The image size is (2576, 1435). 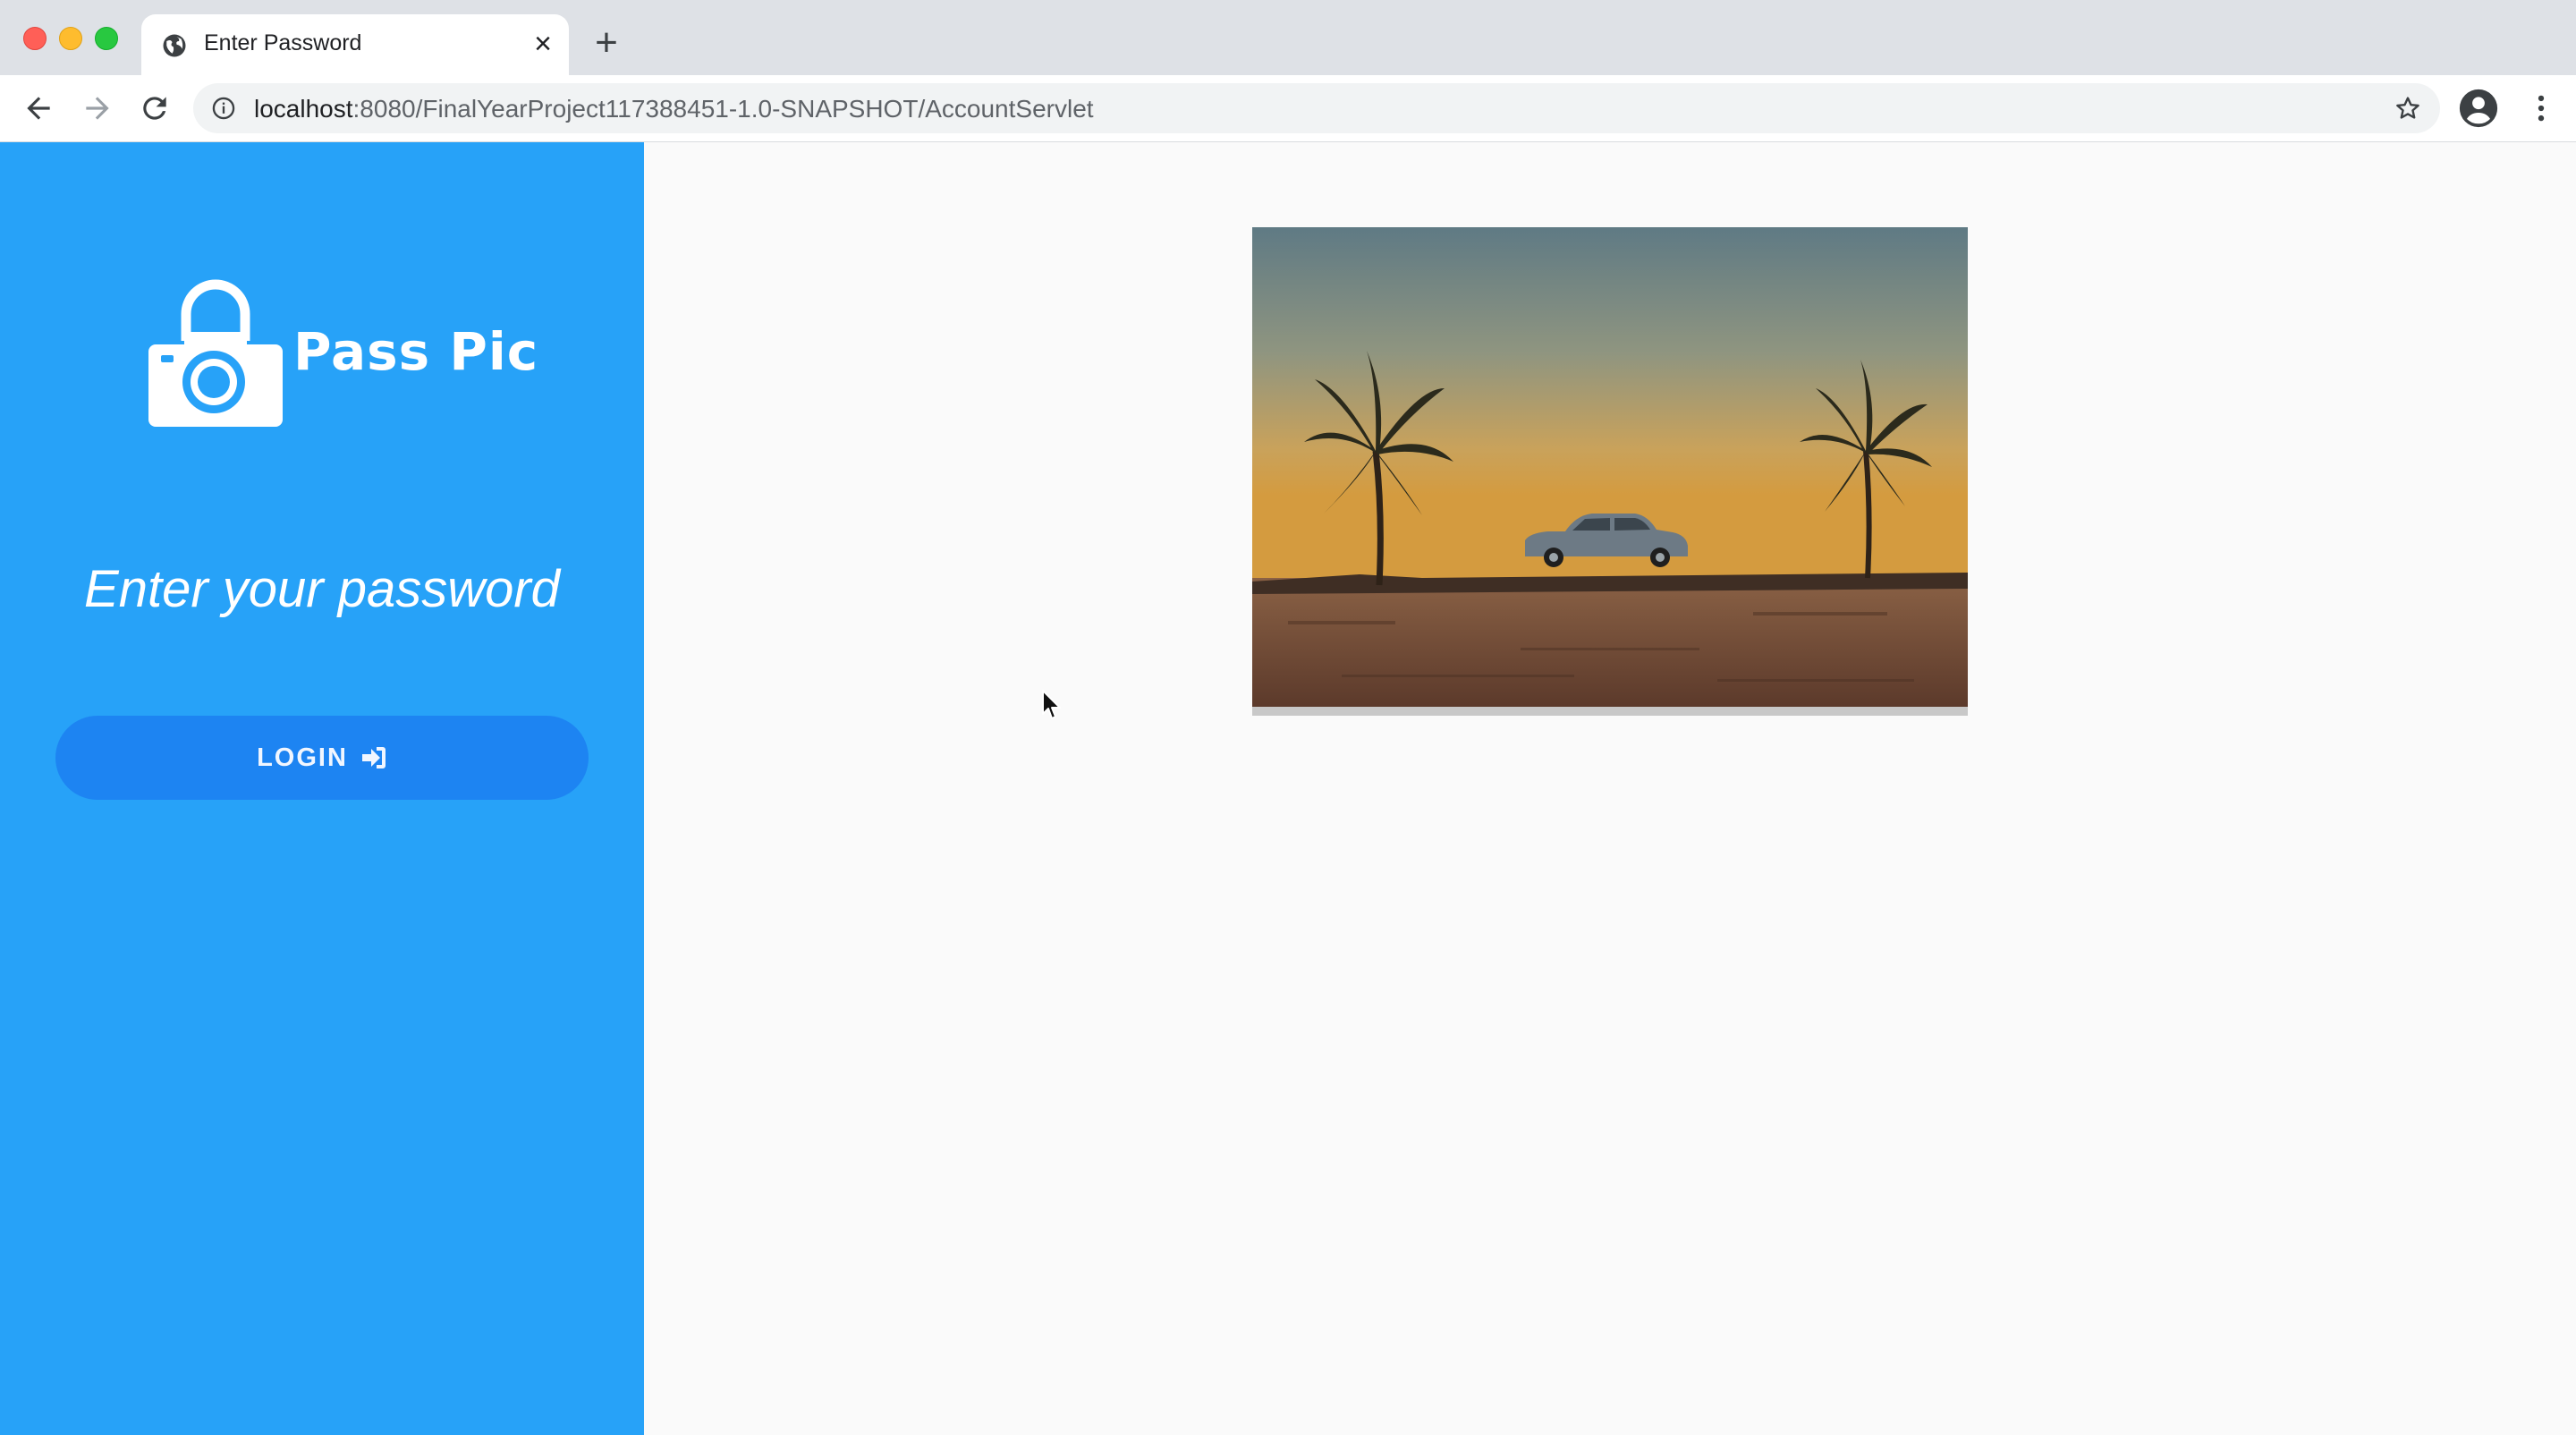 I want to click on star-icon, so click(x=2408, y=108).